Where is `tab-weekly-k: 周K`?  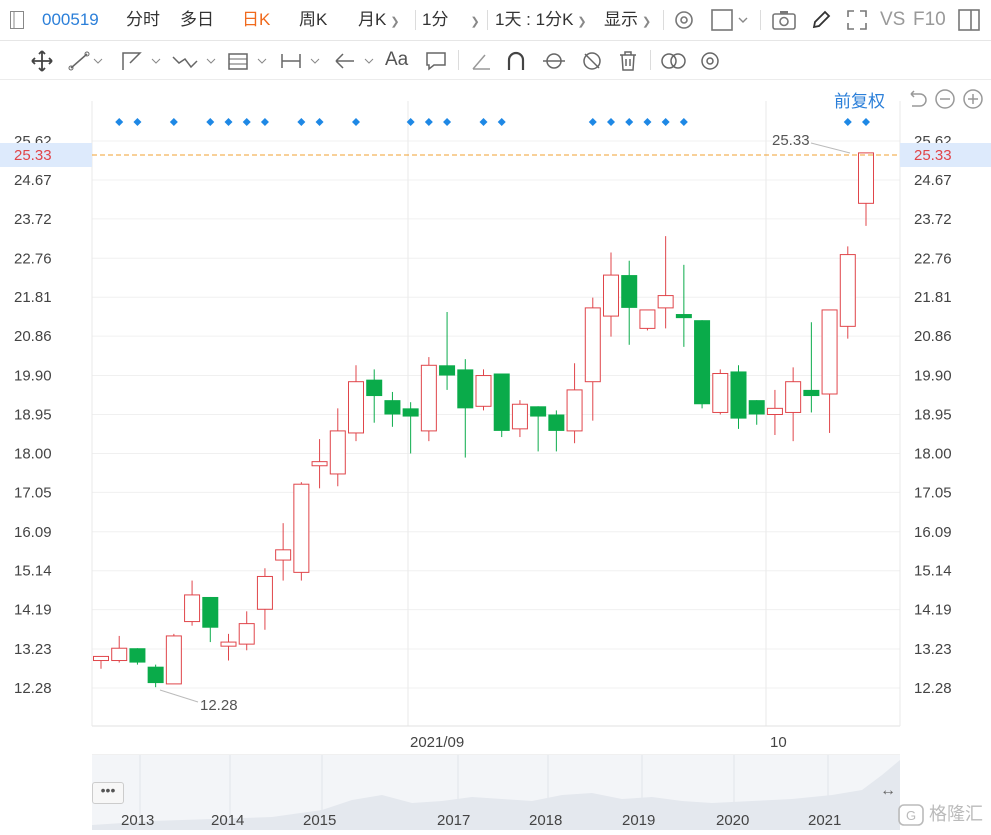
tab-weekly-k: 周K is located at coordinates (313, 20).